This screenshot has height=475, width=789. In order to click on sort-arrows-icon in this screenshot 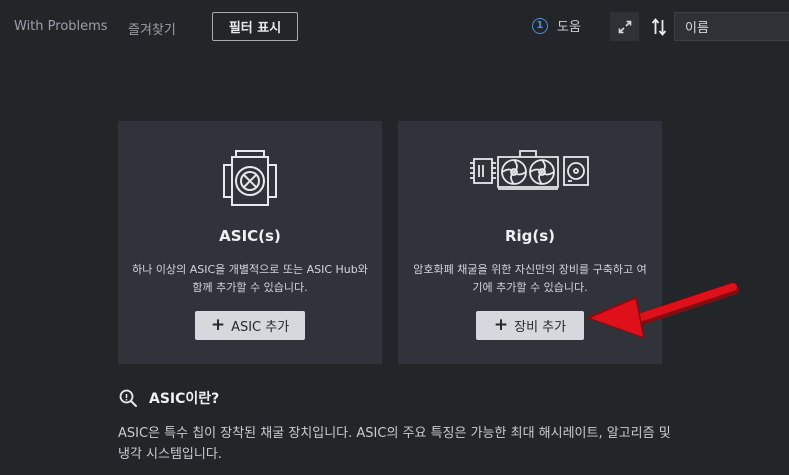, I will do `click(659, 27)`.